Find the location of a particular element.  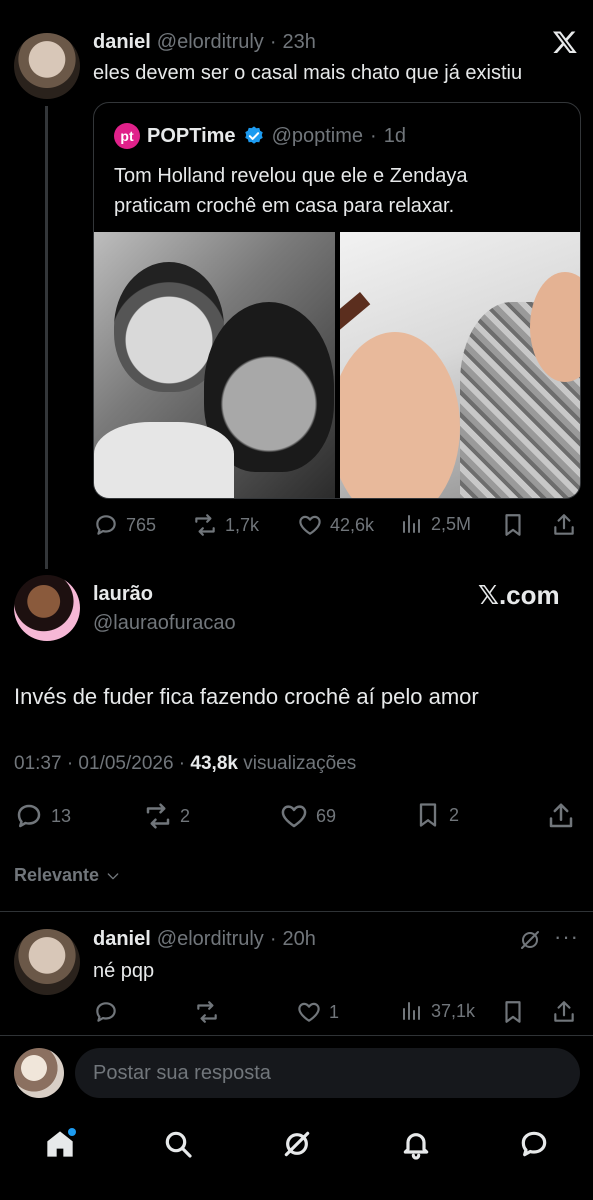

like-button: 42,6k is located at coordinates (335, 525).